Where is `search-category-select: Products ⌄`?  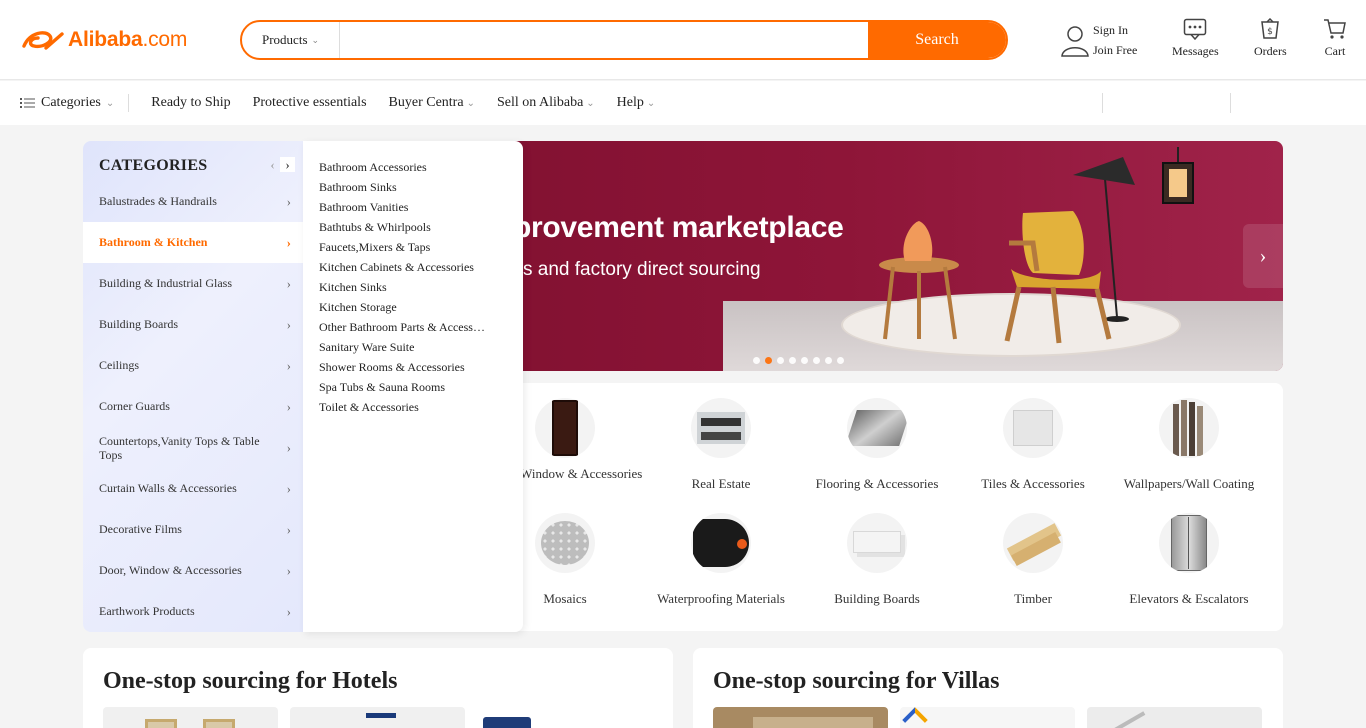 search-category-select: Products ⌄ is located at coordinates (291, 40).